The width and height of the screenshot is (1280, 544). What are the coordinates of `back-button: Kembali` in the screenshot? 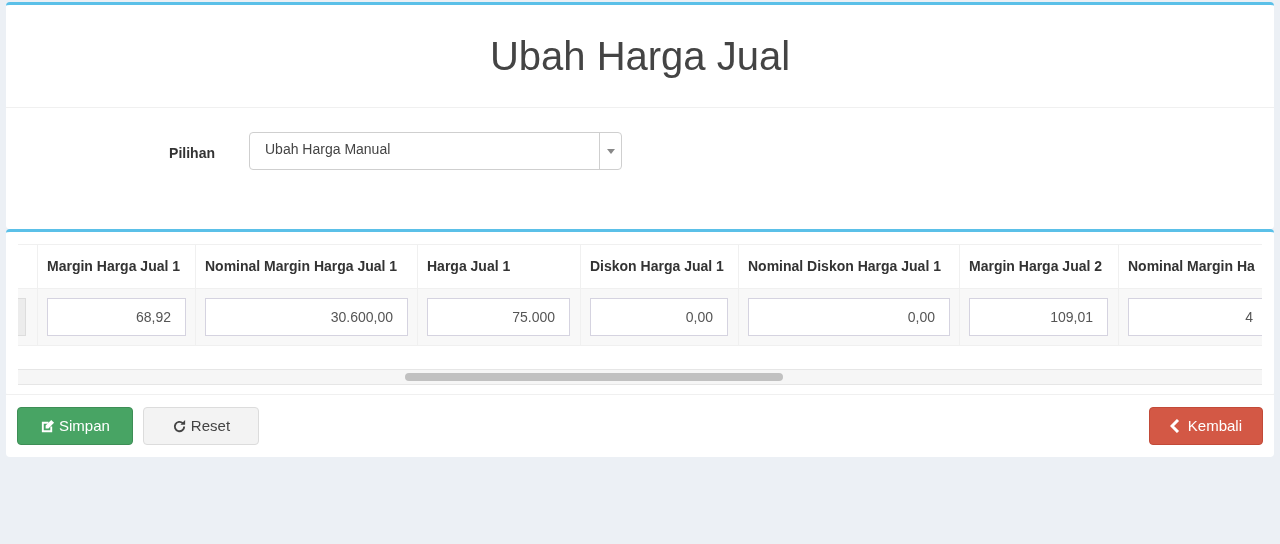 It's located at (1205, 426).